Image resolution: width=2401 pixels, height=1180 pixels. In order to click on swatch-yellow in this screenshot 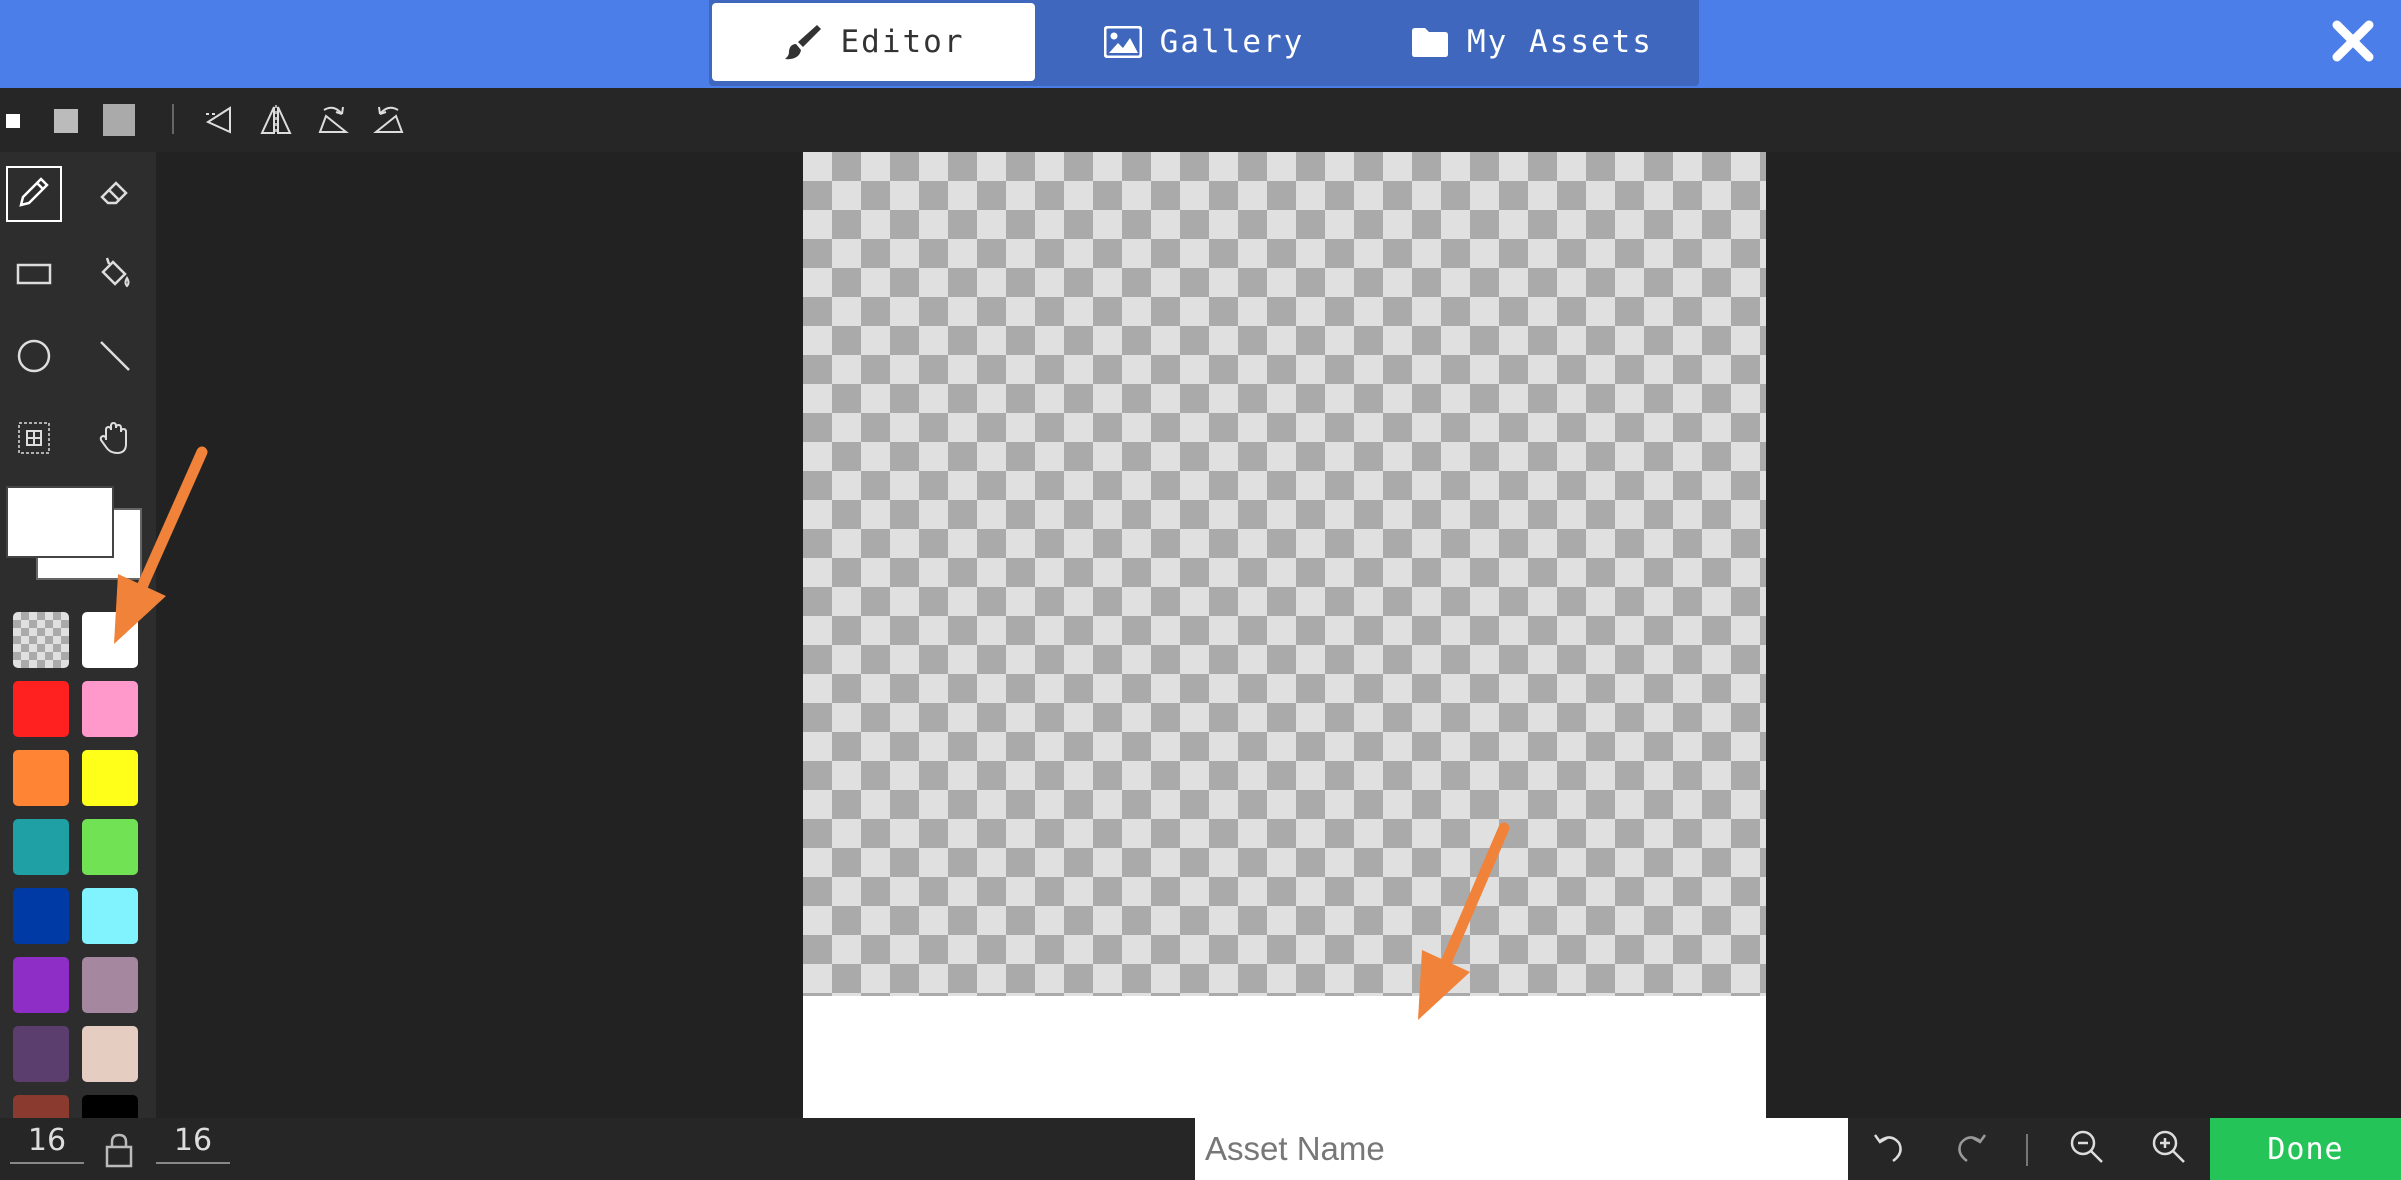, I will do `click(110, 778)`.